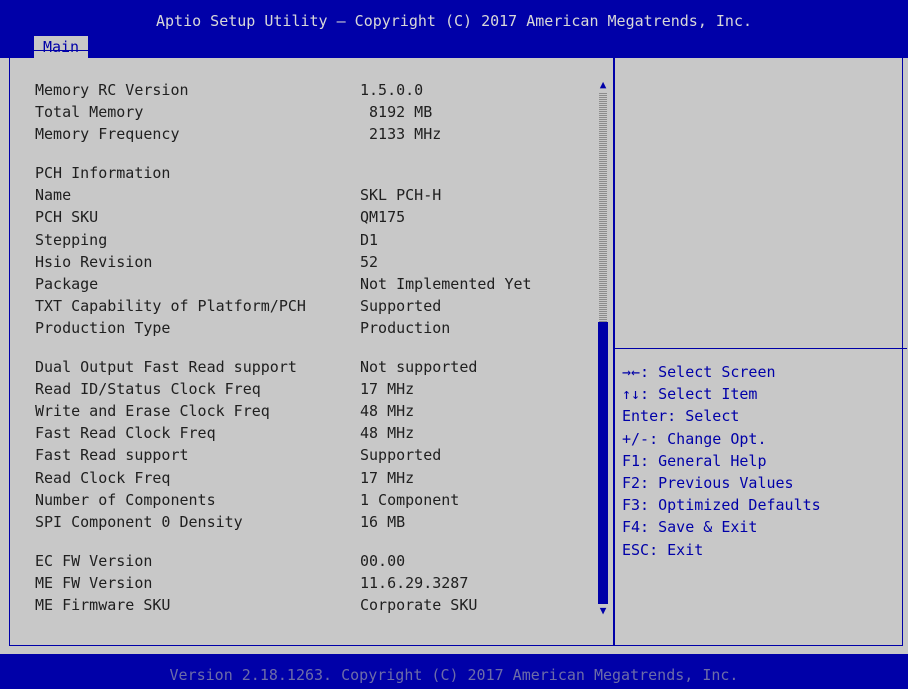  What do you see at coordinates (414, 582) in the screenshot?
I see `info-value: 11.6.29.3287` at bounding box center [414, 582].